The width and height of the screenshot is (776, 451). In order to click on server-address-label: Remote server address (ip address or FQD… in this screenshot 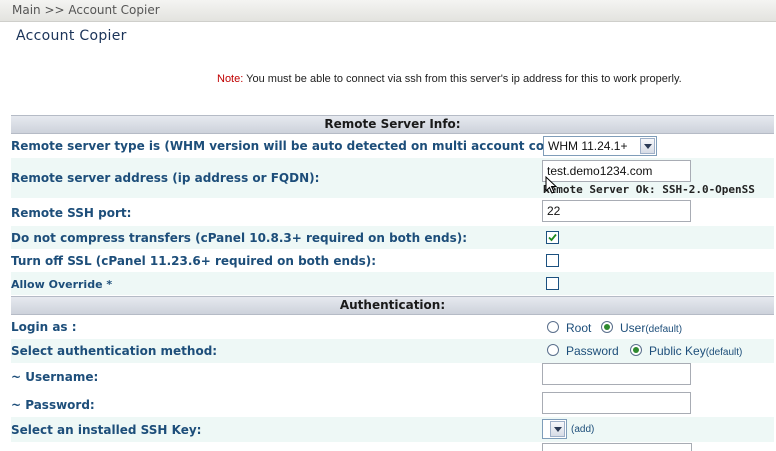, I will do `click(165, 178)`.